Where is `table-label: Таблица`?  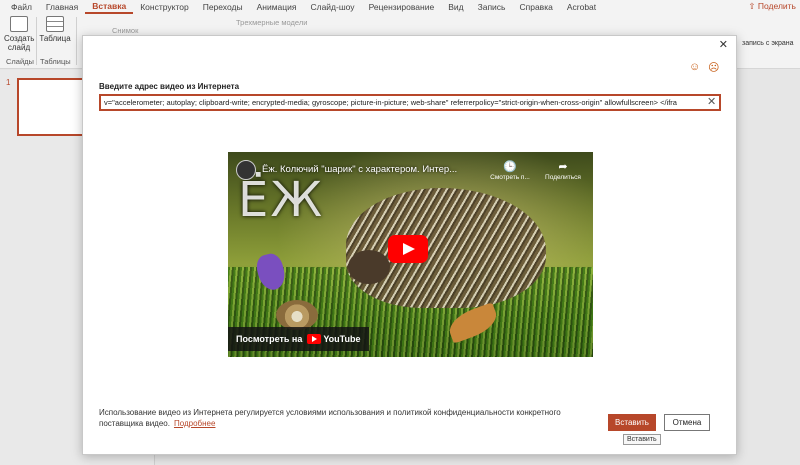 table-label: Таблица is located at coordinates (55, 38).